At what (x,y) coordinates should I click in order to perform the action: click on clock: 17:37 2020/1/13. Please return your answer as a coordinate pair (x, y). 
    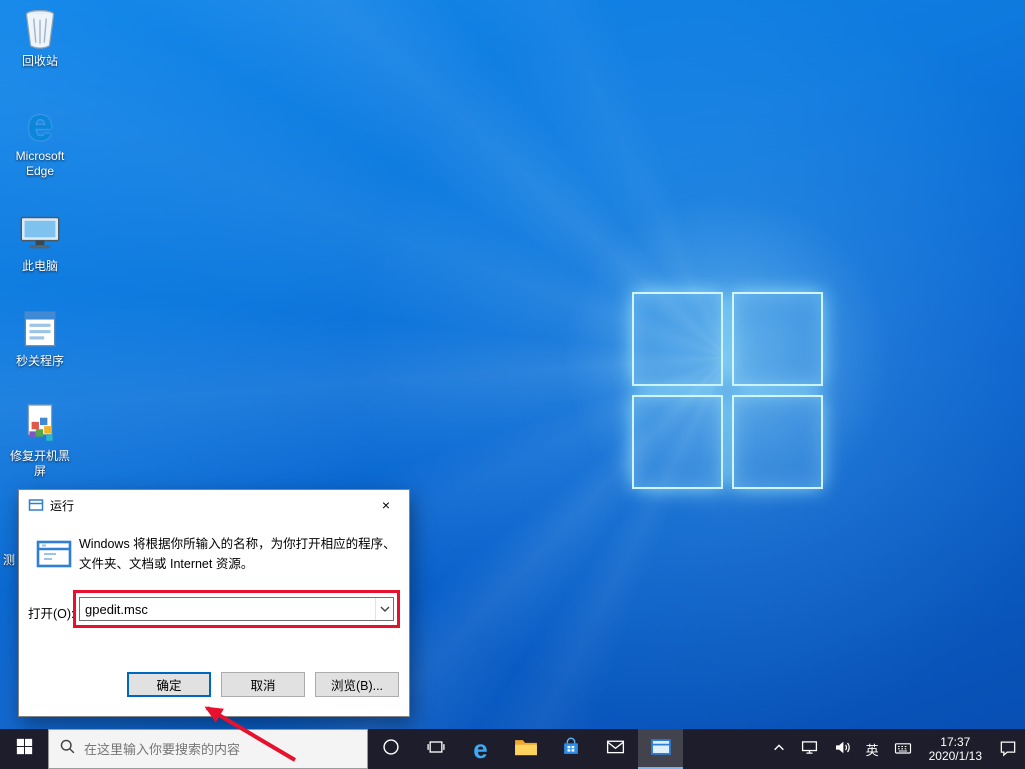
    Looking at the image, I should click on (955, 749).